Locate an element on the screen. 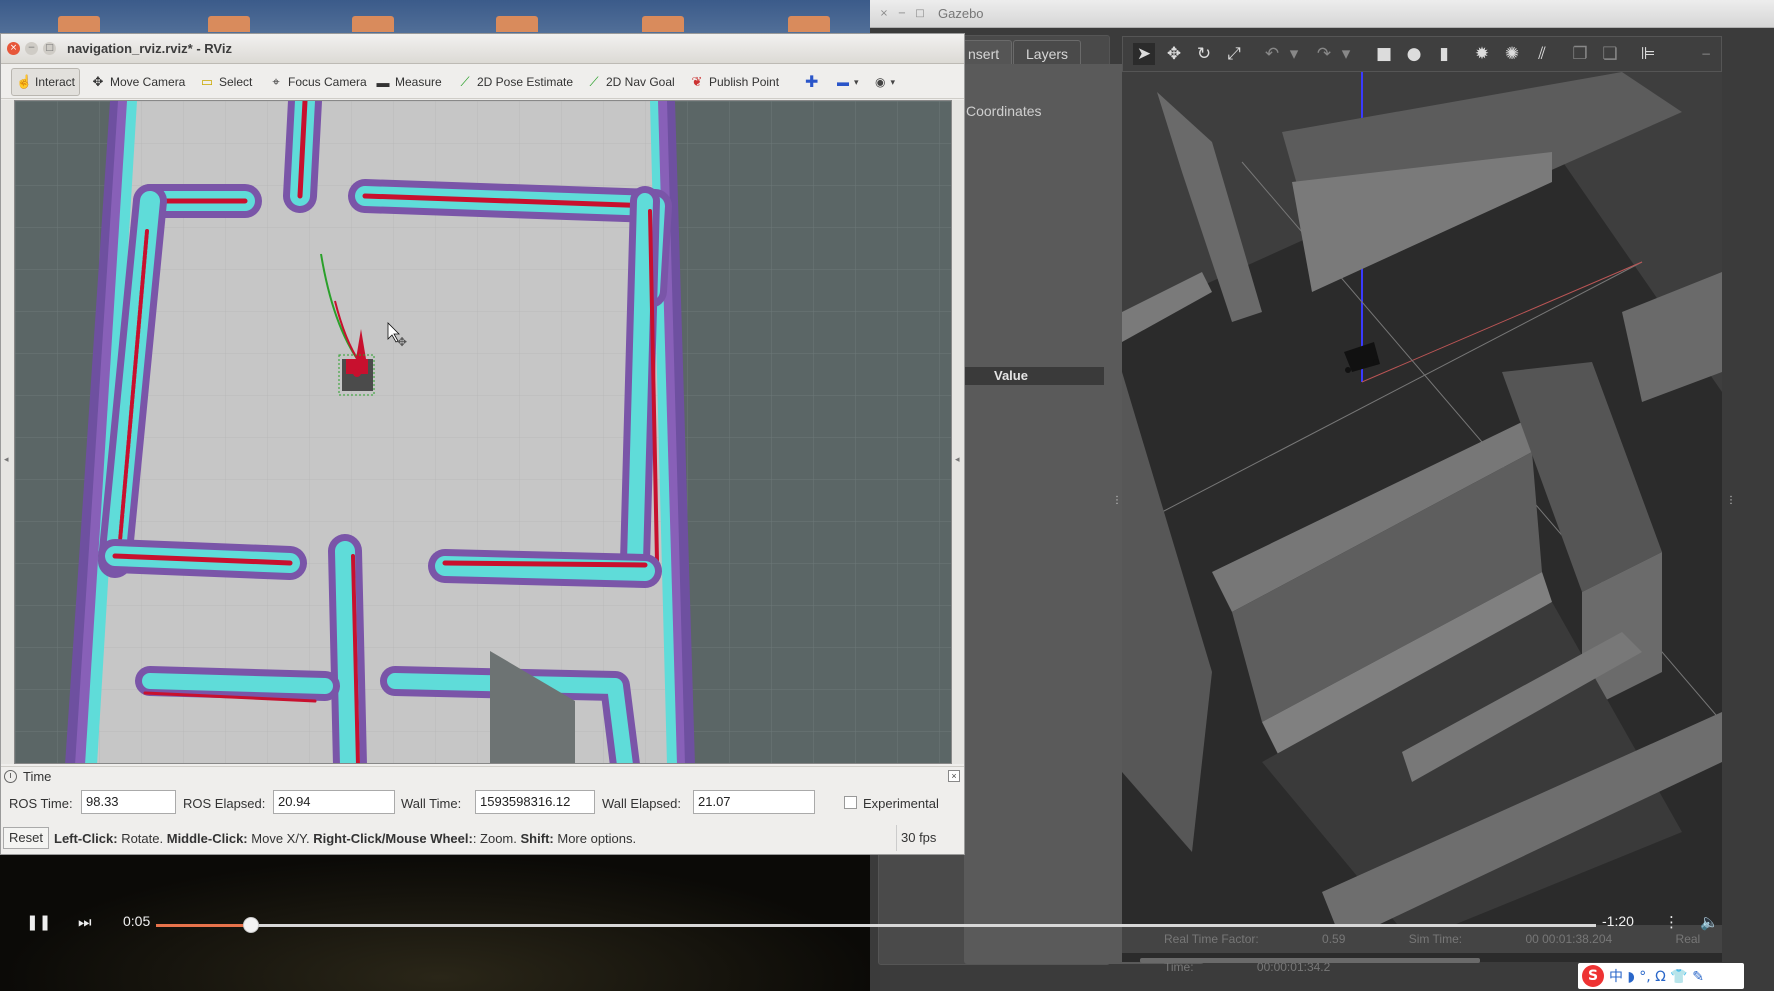 The height and width of the screenshot is (991, 1774). rviz-maximize-button: □ is located at coordinates (49, 48).